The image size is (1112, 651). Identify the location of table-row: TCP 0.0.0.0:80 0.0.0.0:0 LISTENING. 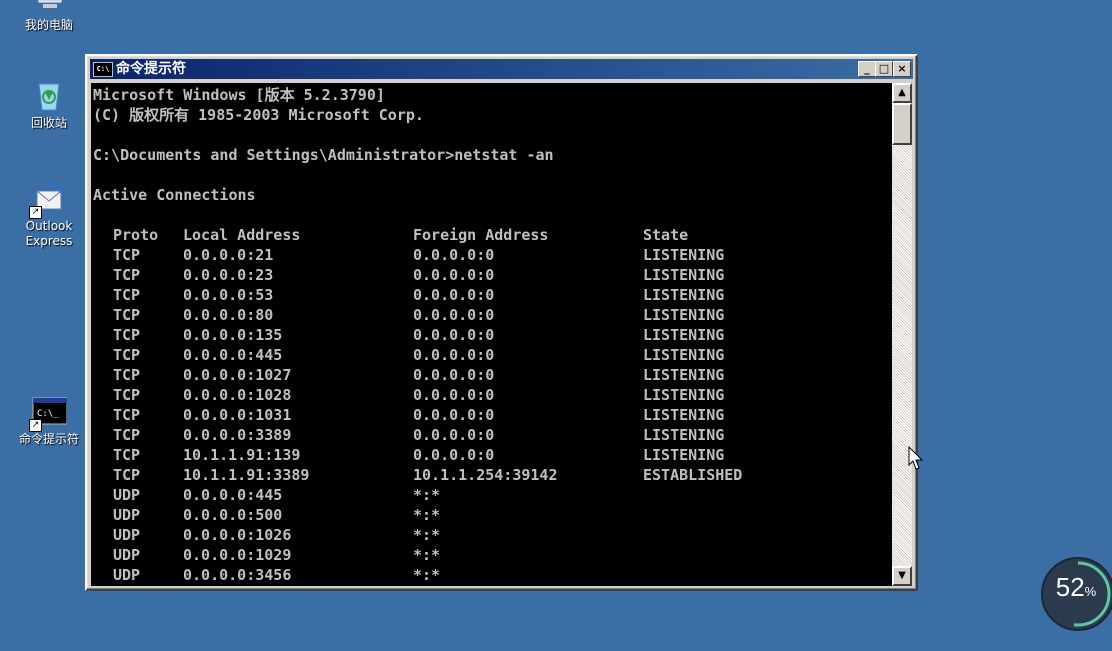
(483, 315).